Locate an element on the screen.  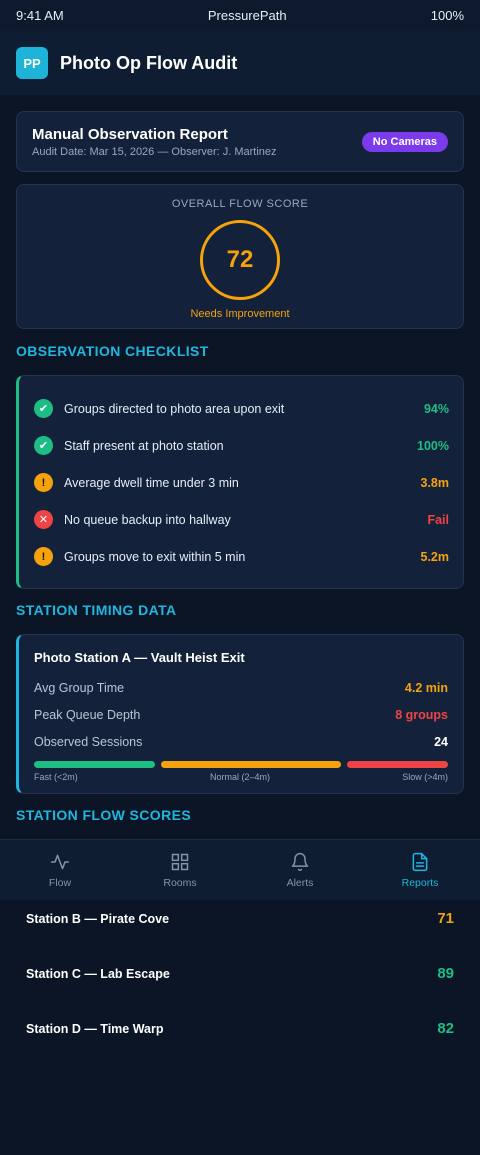
station-score: 89 is located at coordinates (445, 973).